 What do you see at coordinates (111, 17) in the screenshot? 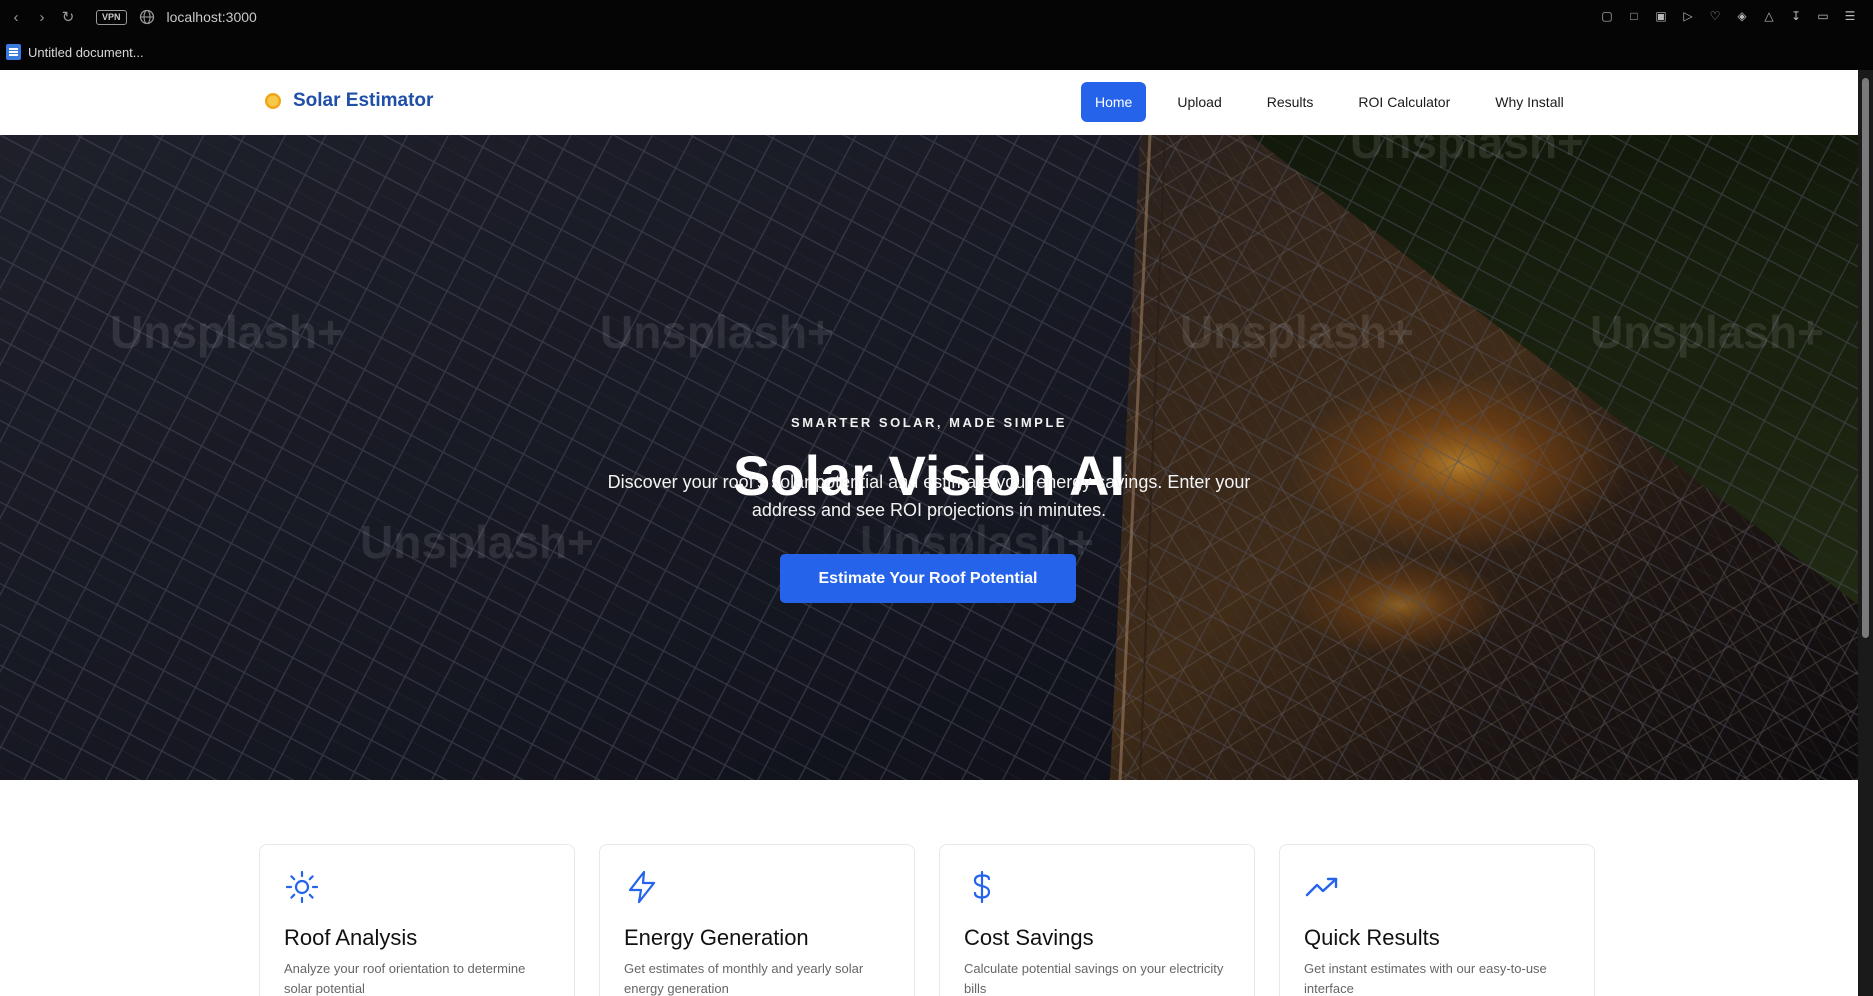
I see `vpn-badge: VPN` at bounding box center [111, 17].